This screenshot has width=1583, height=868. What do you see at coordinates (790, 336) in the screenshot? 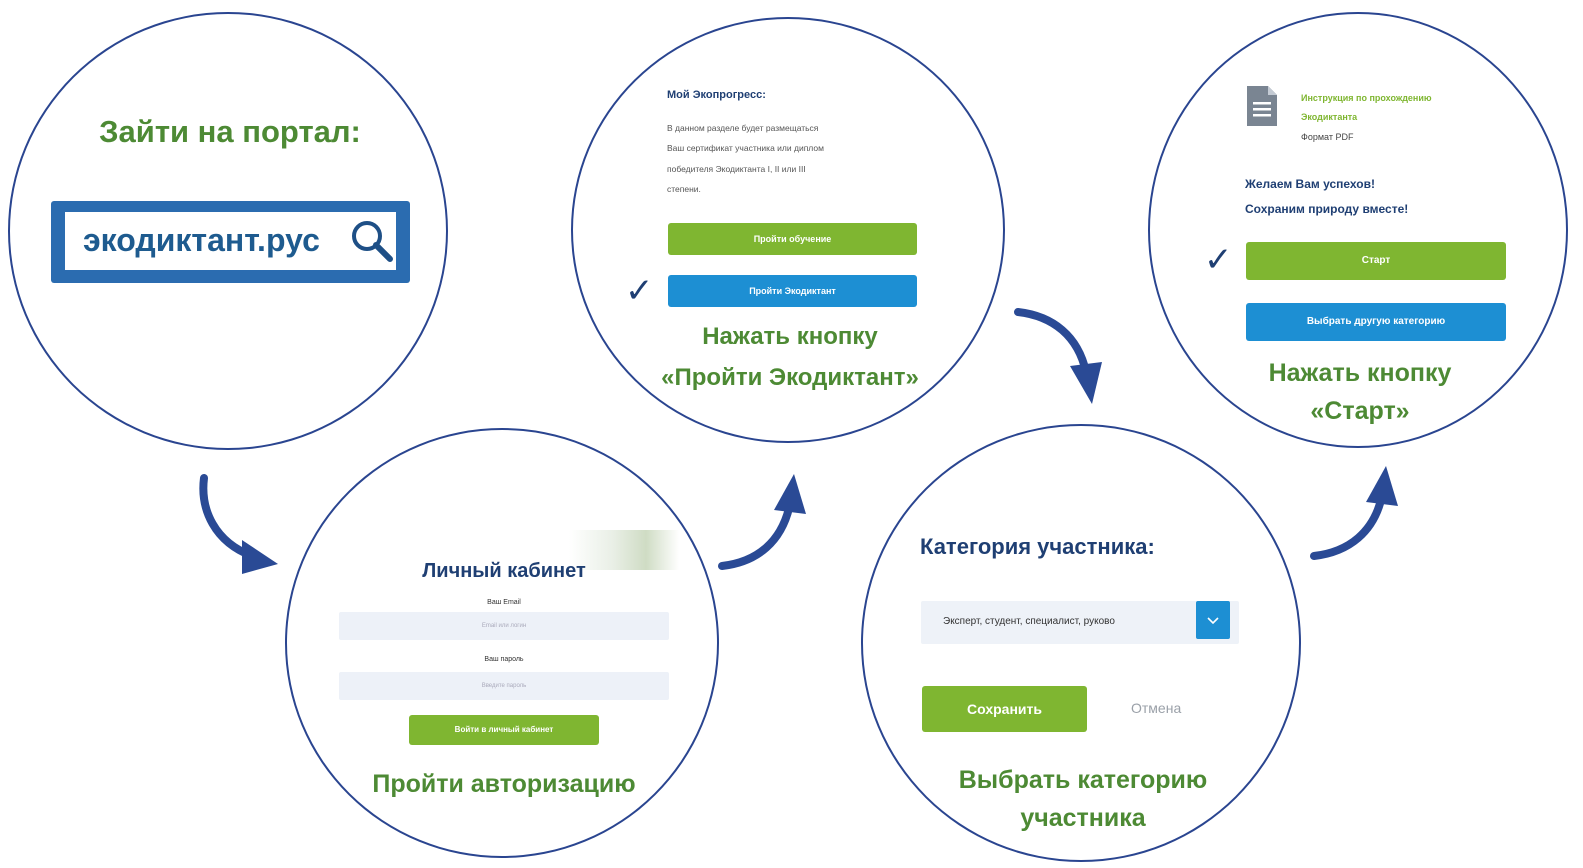
I see `step3-caption-1: Нажать кнопку` at bounding box center [790, 336].